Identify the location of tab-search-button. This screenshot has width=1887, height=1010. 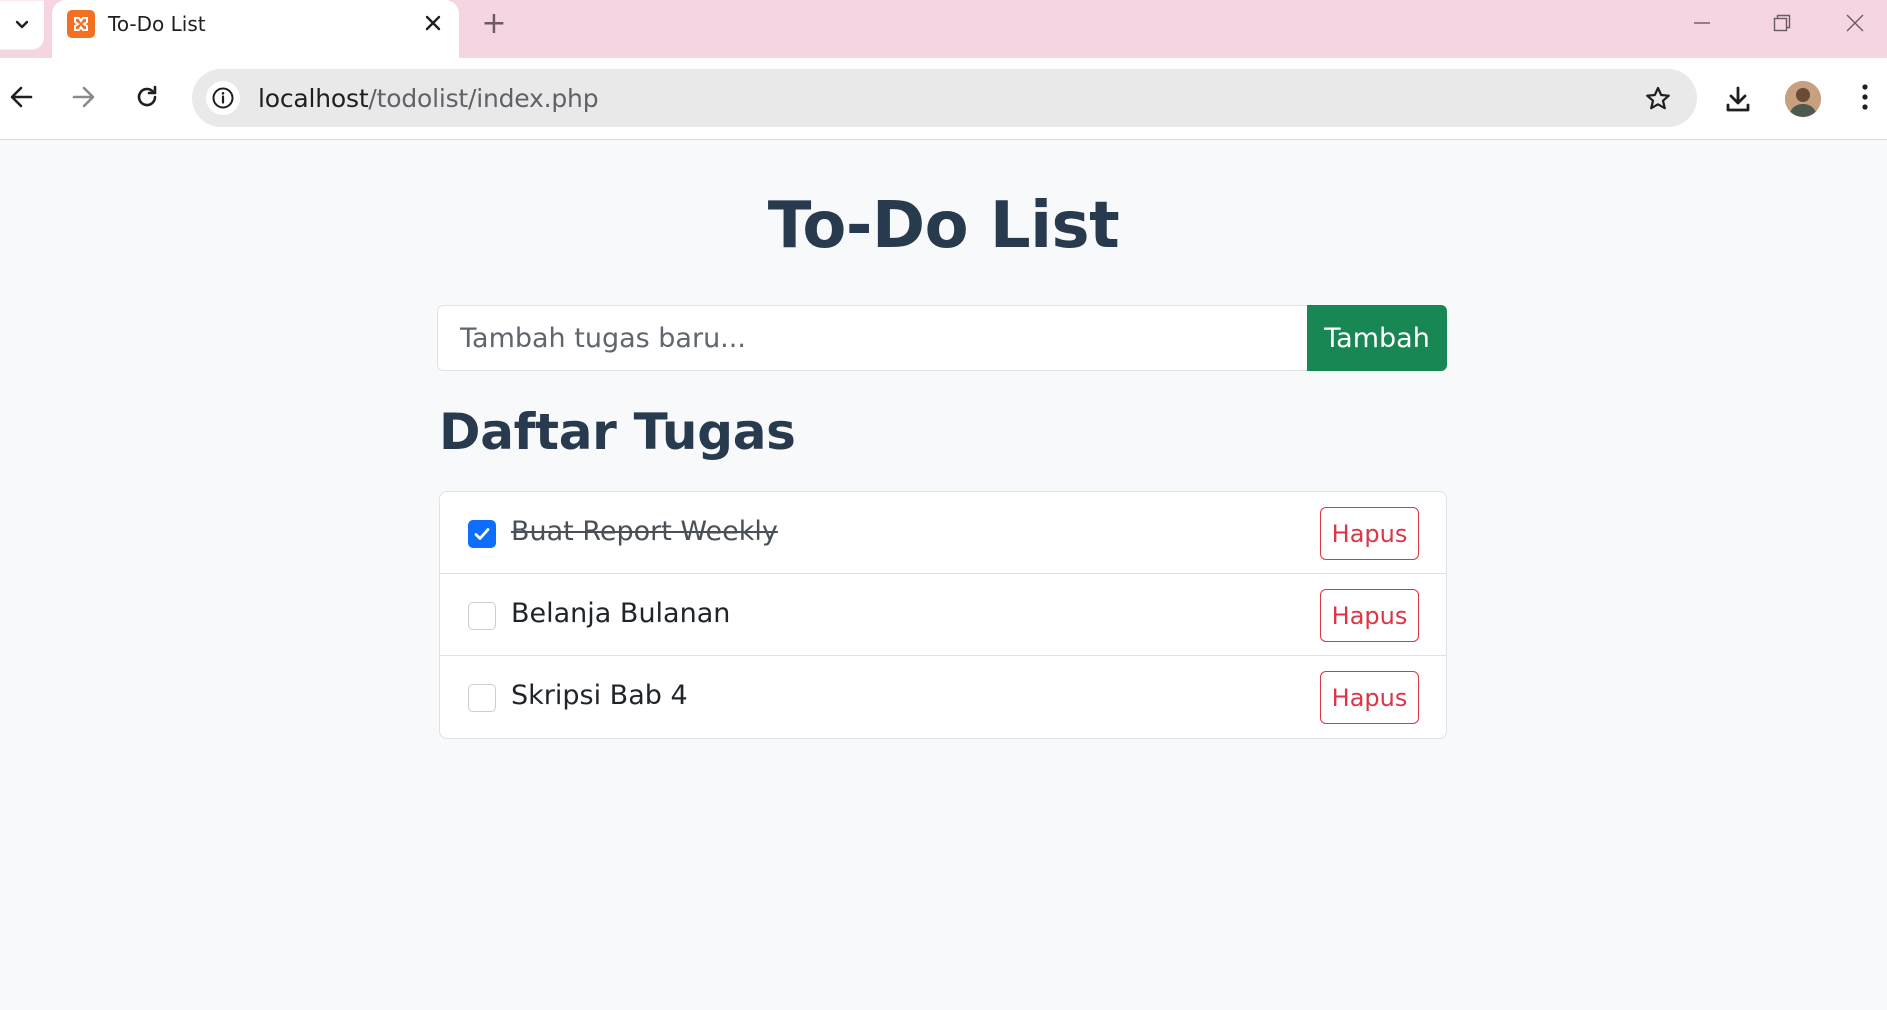
(22, 25).